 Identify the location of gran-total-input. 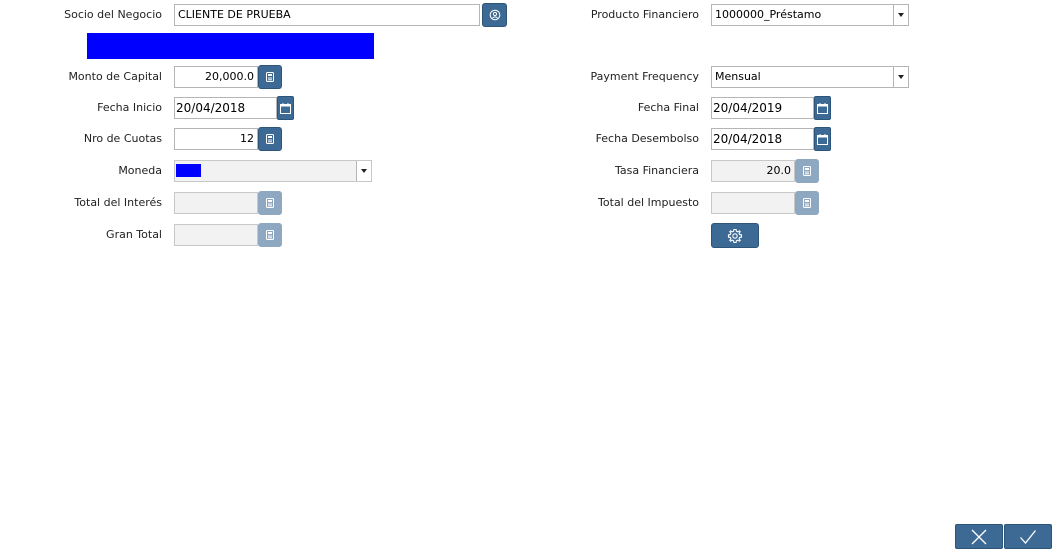
(216, 235).